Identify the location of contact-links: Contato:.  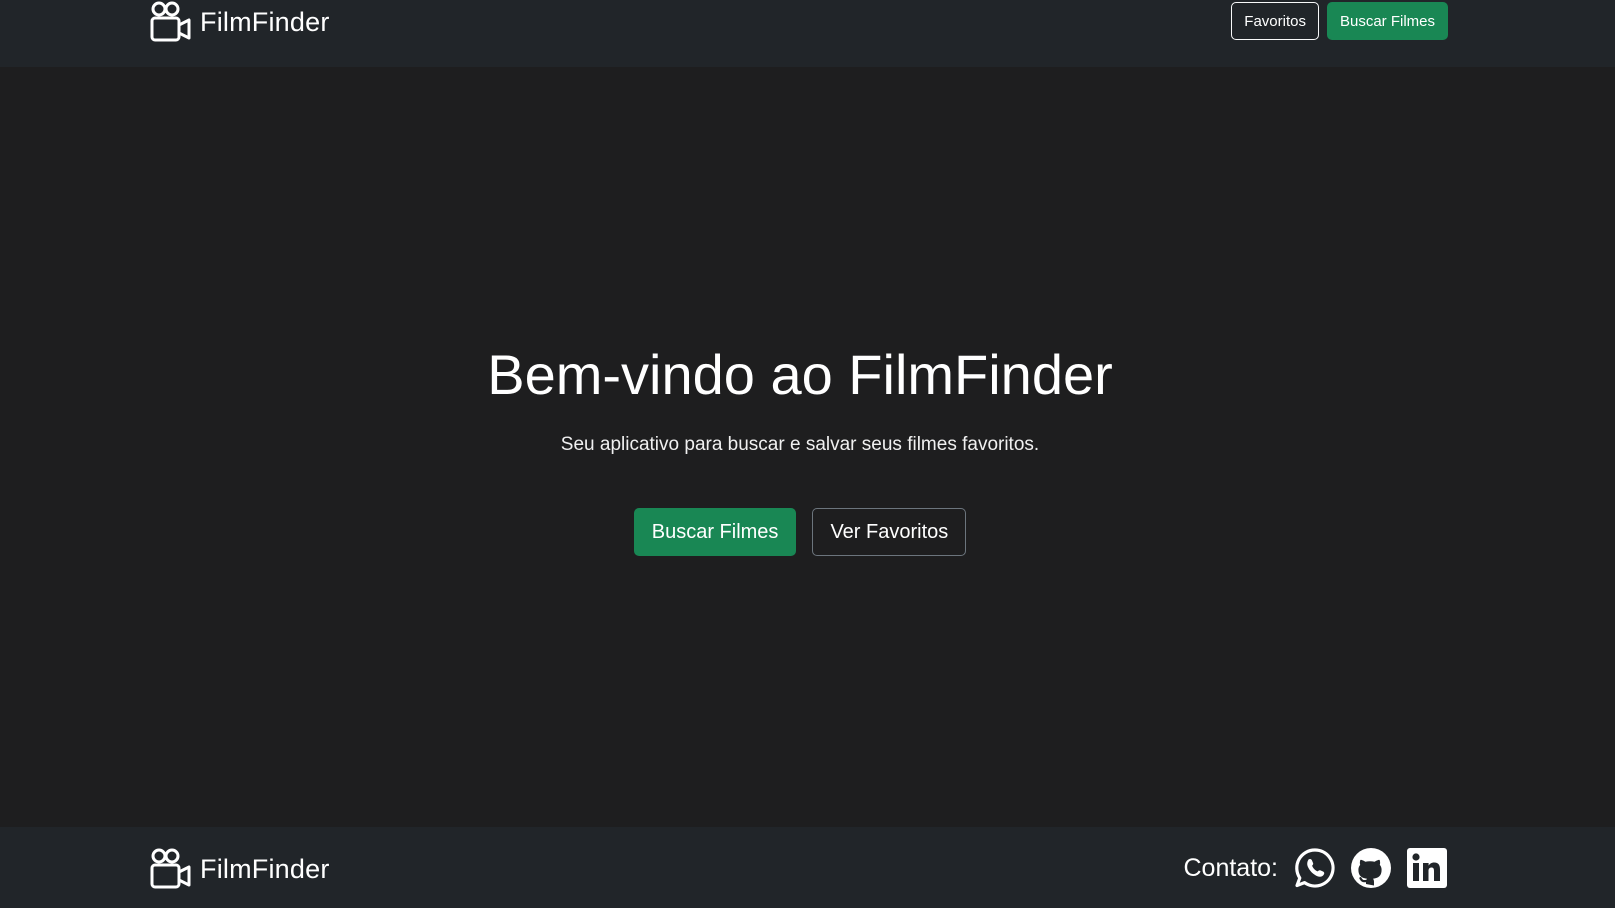
(1315, 868).